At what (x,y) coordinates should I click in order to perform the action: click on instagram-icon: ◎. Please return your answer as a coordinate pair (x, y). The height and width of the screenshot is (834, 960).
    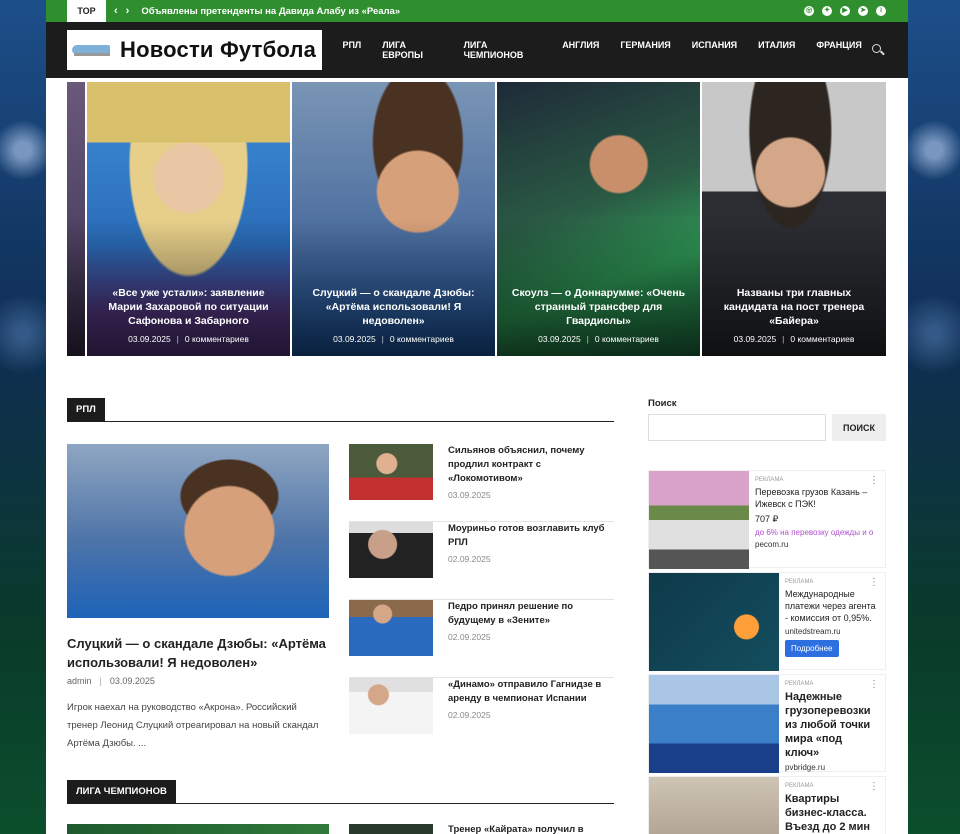
    Looking at the image, I should click on (809, 11).